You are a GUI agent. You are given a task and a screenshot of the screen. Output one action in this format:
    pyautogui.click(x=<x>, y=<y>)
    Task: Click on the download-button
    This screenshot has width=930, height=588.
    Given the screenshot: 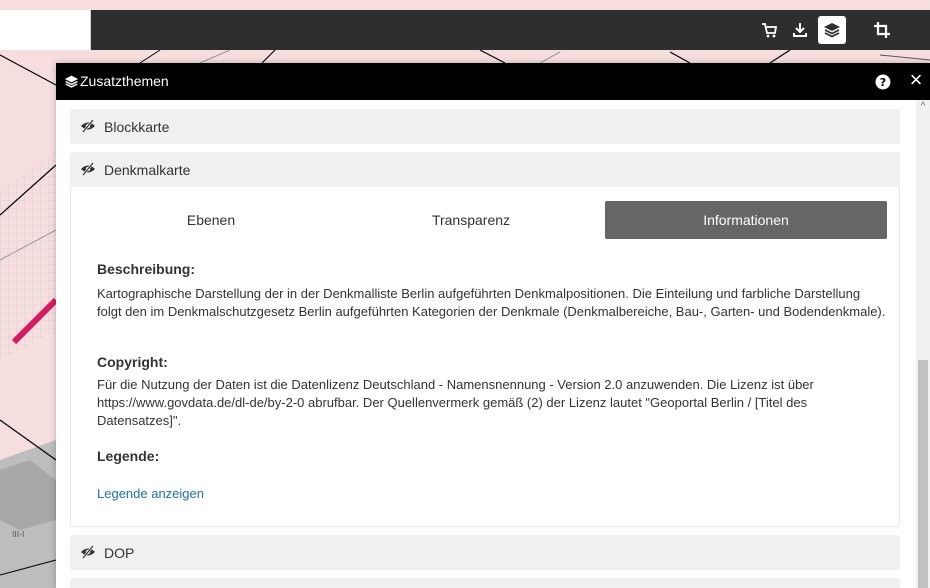 What is the action you would take?
    pyautogui.click(x=800, y=30)
    